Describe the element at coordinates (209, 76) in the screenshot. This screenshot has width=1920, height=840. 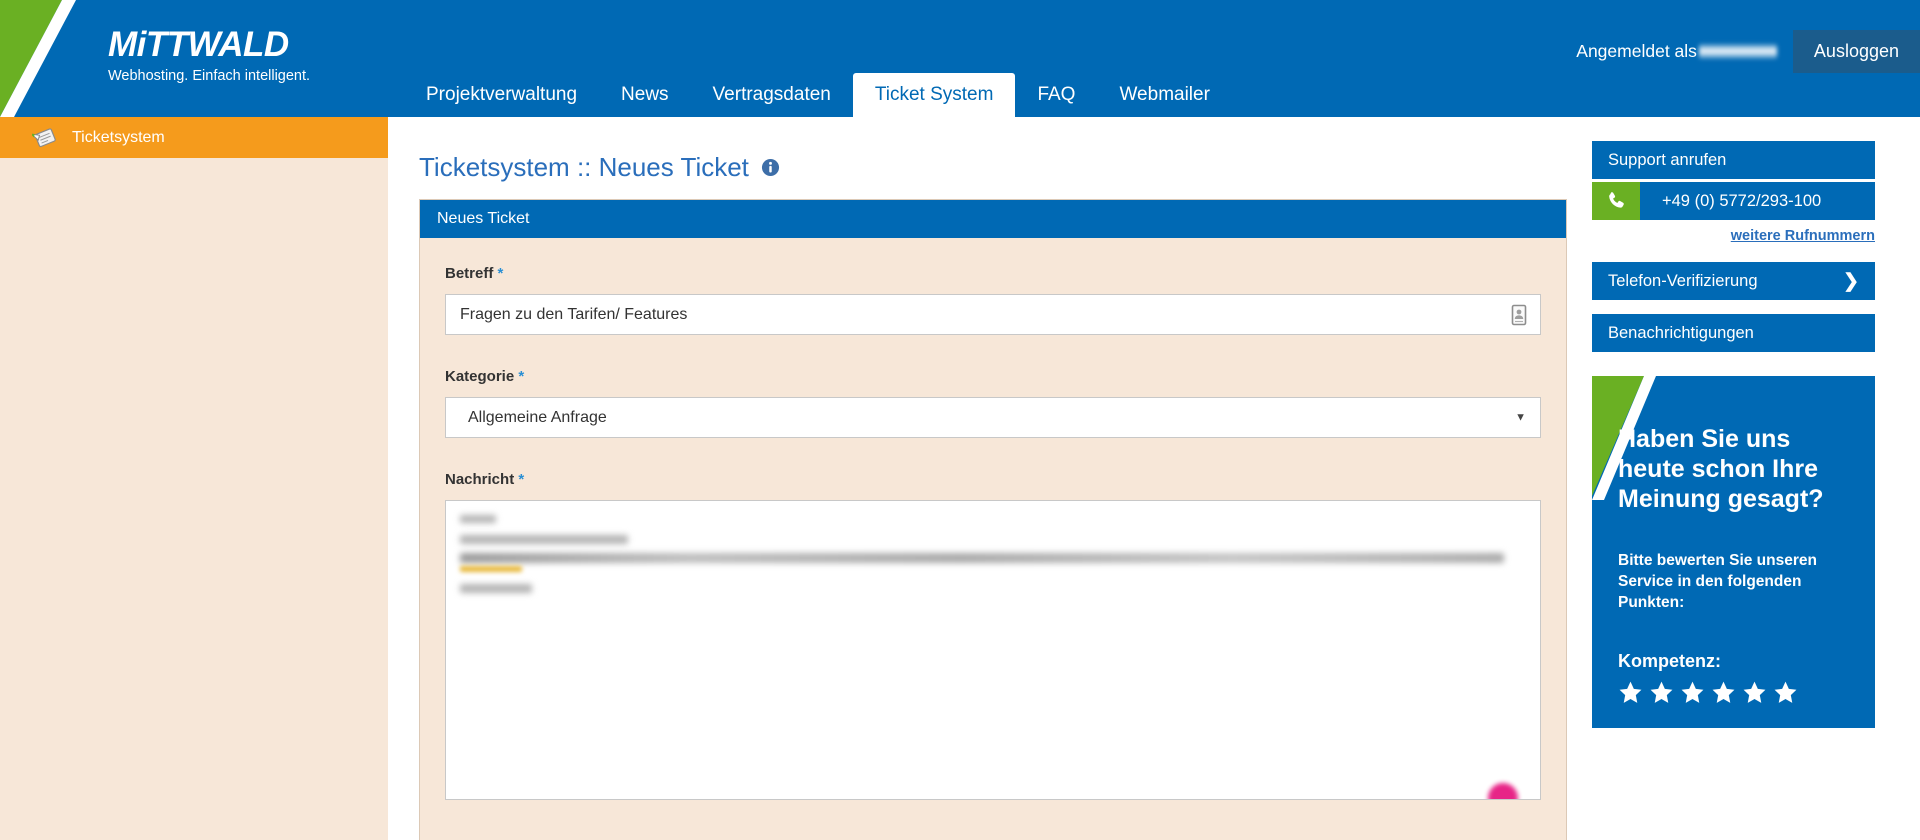
I see `logo-tagline: Webhosting. Einfach intelligent.` at that location.